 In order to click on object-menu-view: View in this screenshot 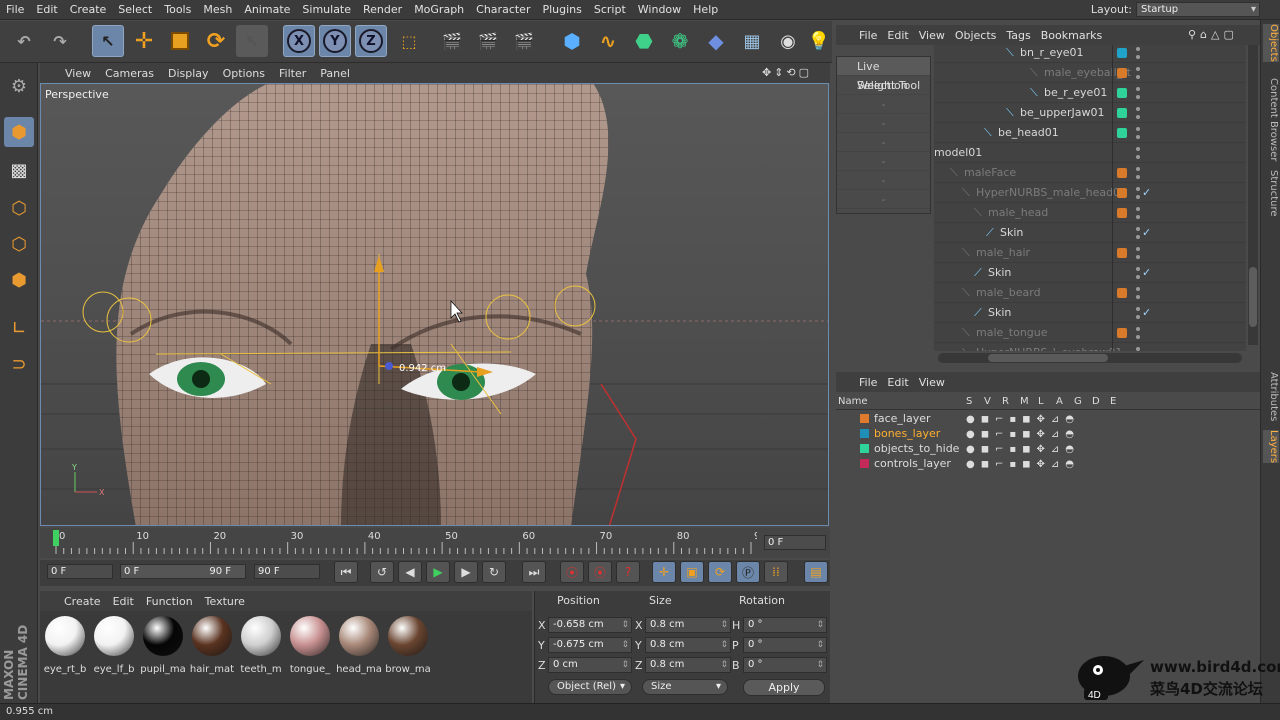, I will do `click(932, 35)`.